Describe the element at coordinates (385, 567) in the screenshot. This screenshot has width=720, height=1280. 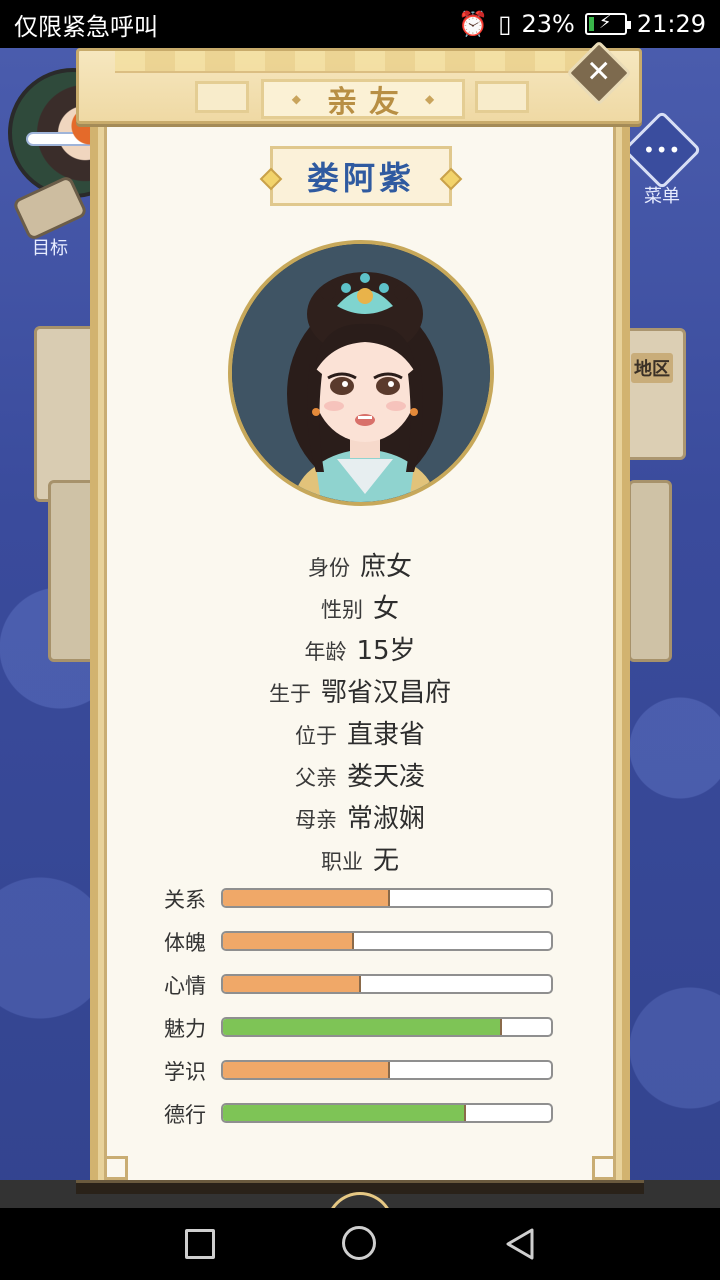
I see `info-value: 庶女` at that location.